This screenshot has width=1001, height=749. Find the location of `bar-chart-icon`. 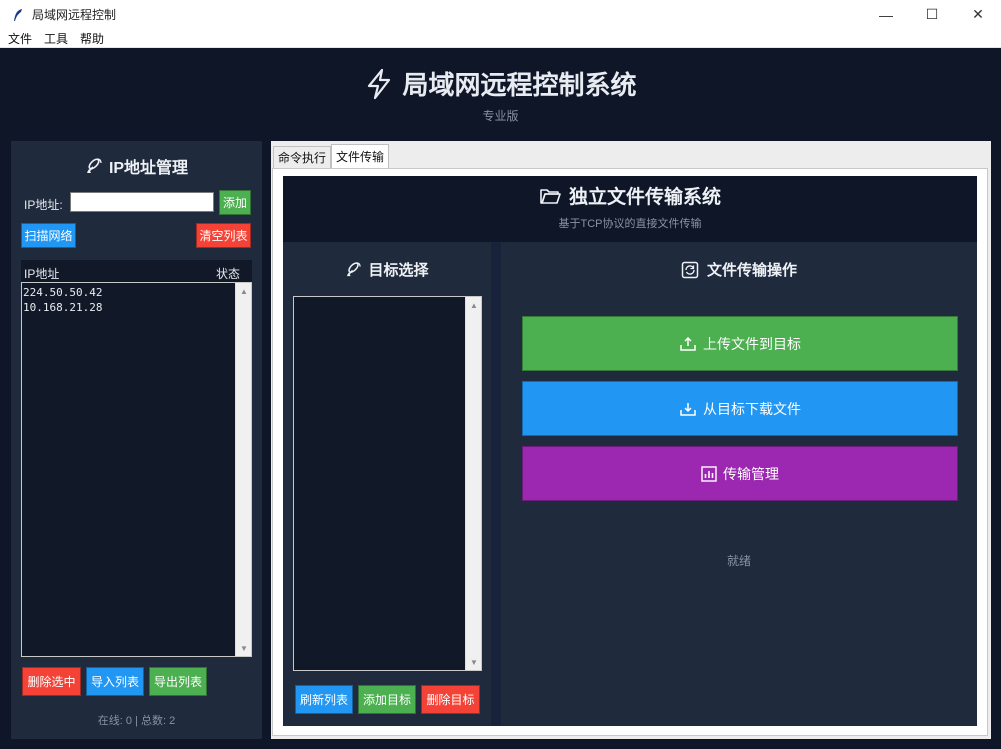

bar-chart-icon is located at coordinates (709, 473).